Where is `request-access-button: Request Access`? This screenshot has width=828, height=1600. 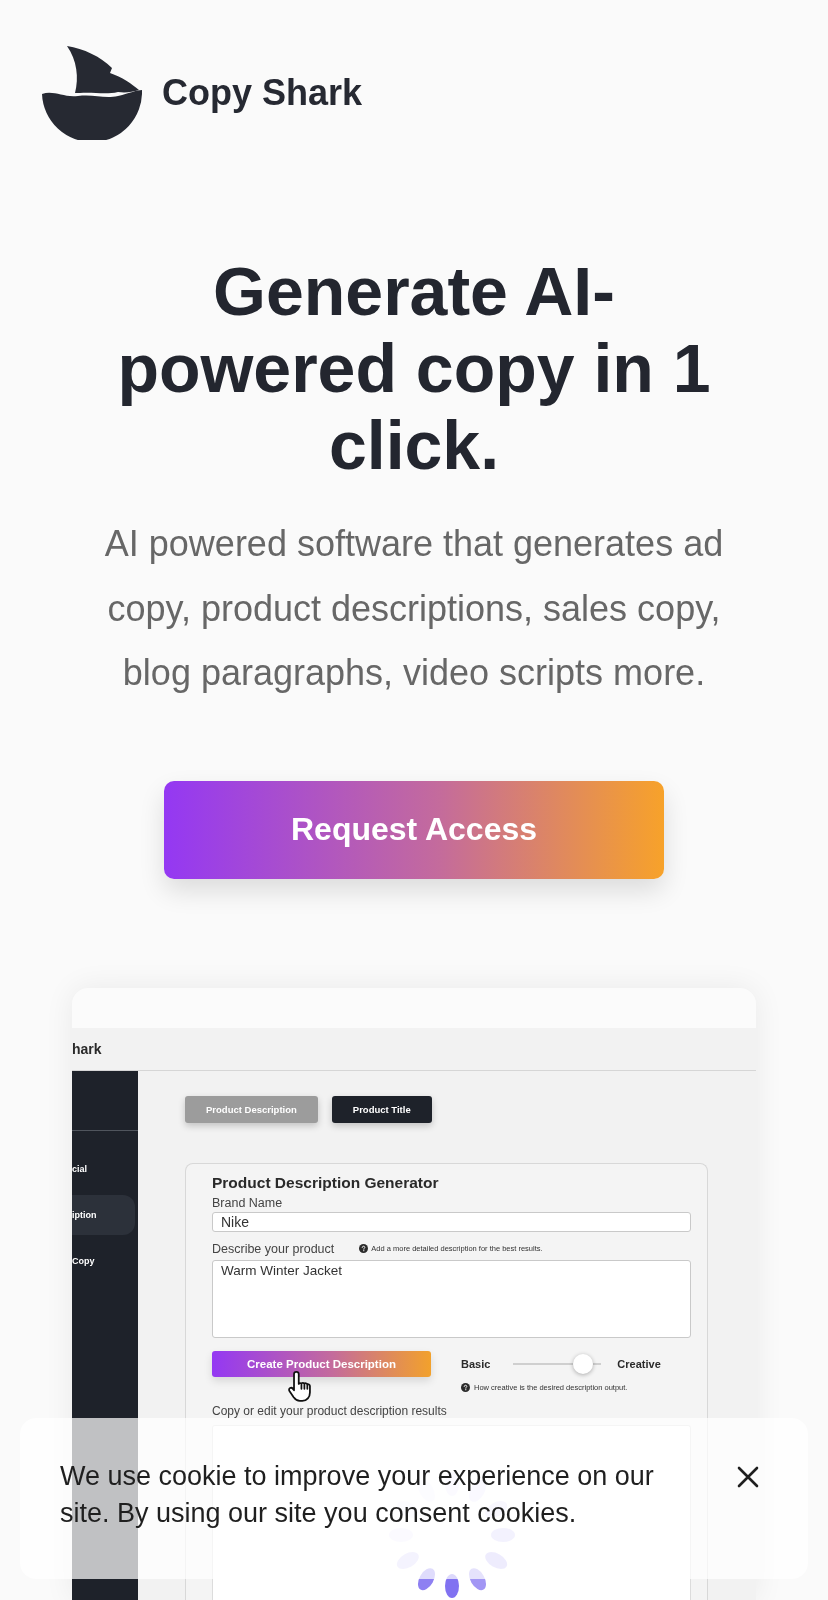
request-access-button: Request Access is located at coordinates (414, 829).